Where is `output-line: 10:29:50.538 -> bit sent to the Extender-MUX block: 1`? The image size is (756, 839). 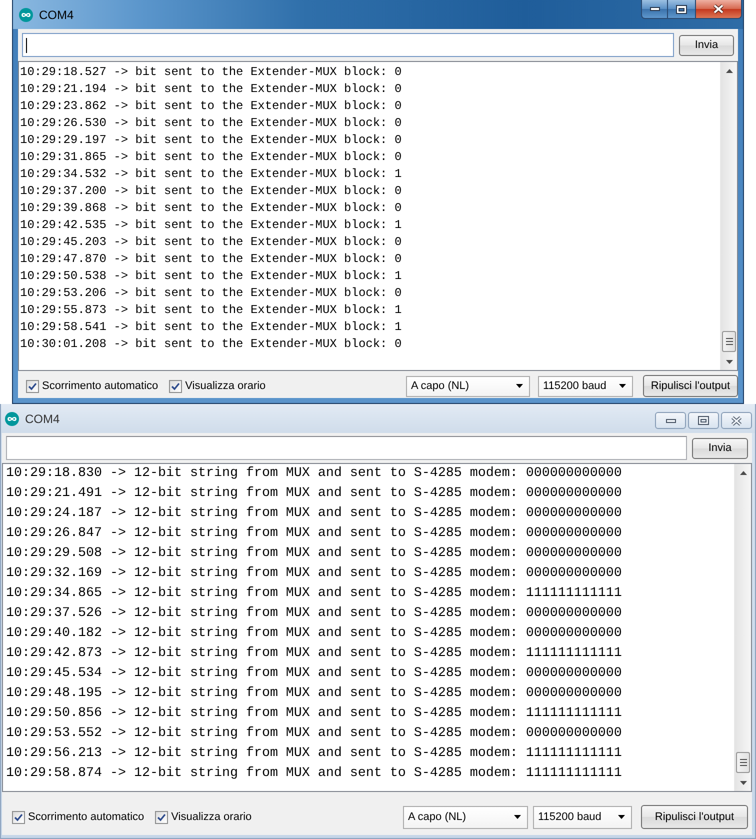 output-line: 10:29:50.538 -> bit sent to the Extender-MUX block: 1 is located at coordinates (211, 276).